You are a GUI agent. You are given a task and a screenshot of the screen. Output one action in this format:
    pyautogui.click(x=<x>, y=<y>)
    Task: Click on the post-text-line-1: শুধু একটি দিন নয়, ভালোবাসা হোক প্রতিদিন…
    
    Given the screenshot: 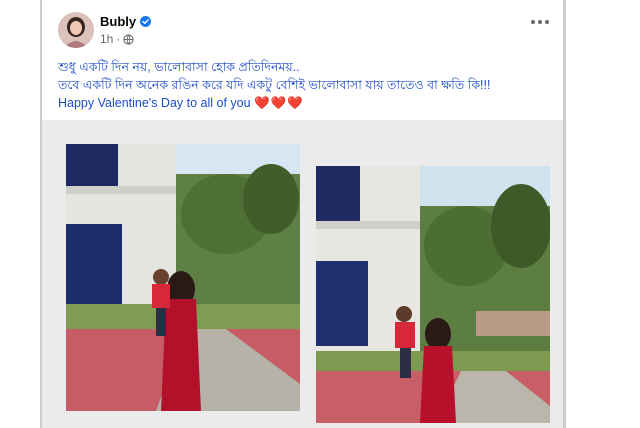 What is the action you would take?
    pyautogui.click(x=179, y=67)
    